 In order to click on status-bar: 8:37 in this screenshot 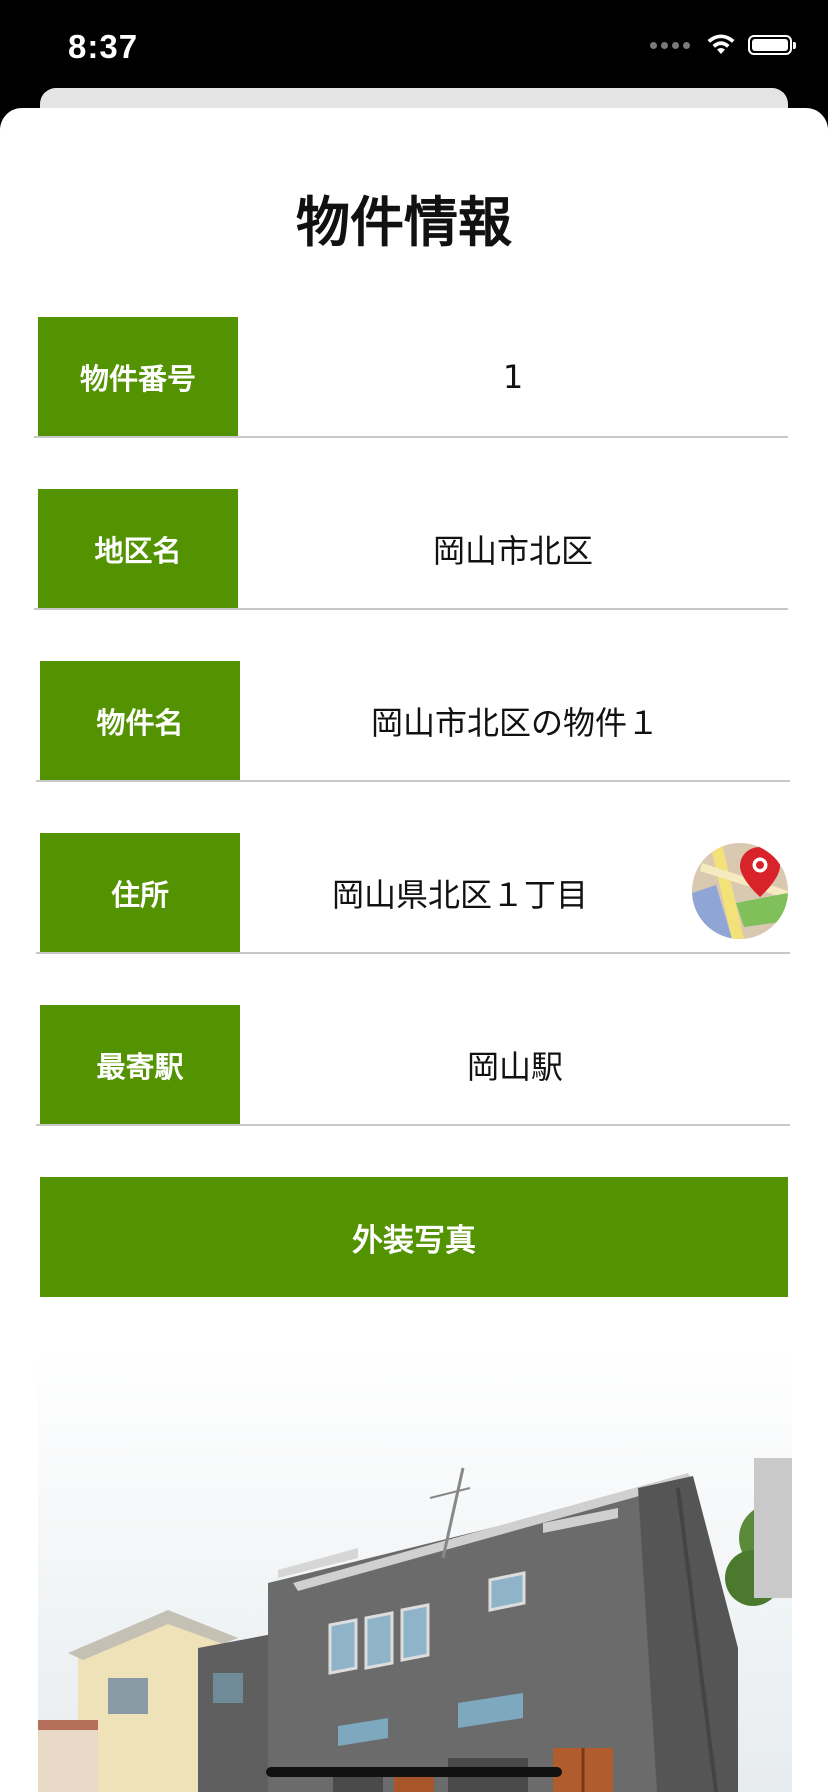, I will do `click(414, 50)`.